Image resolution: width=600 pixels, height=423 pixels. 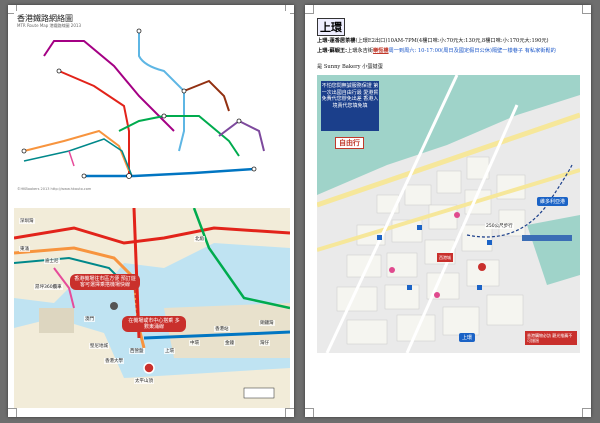 I want to click on map-credit: ©HKBookers 2013 http://www.hkauto.com, so click(x=54, y=189).